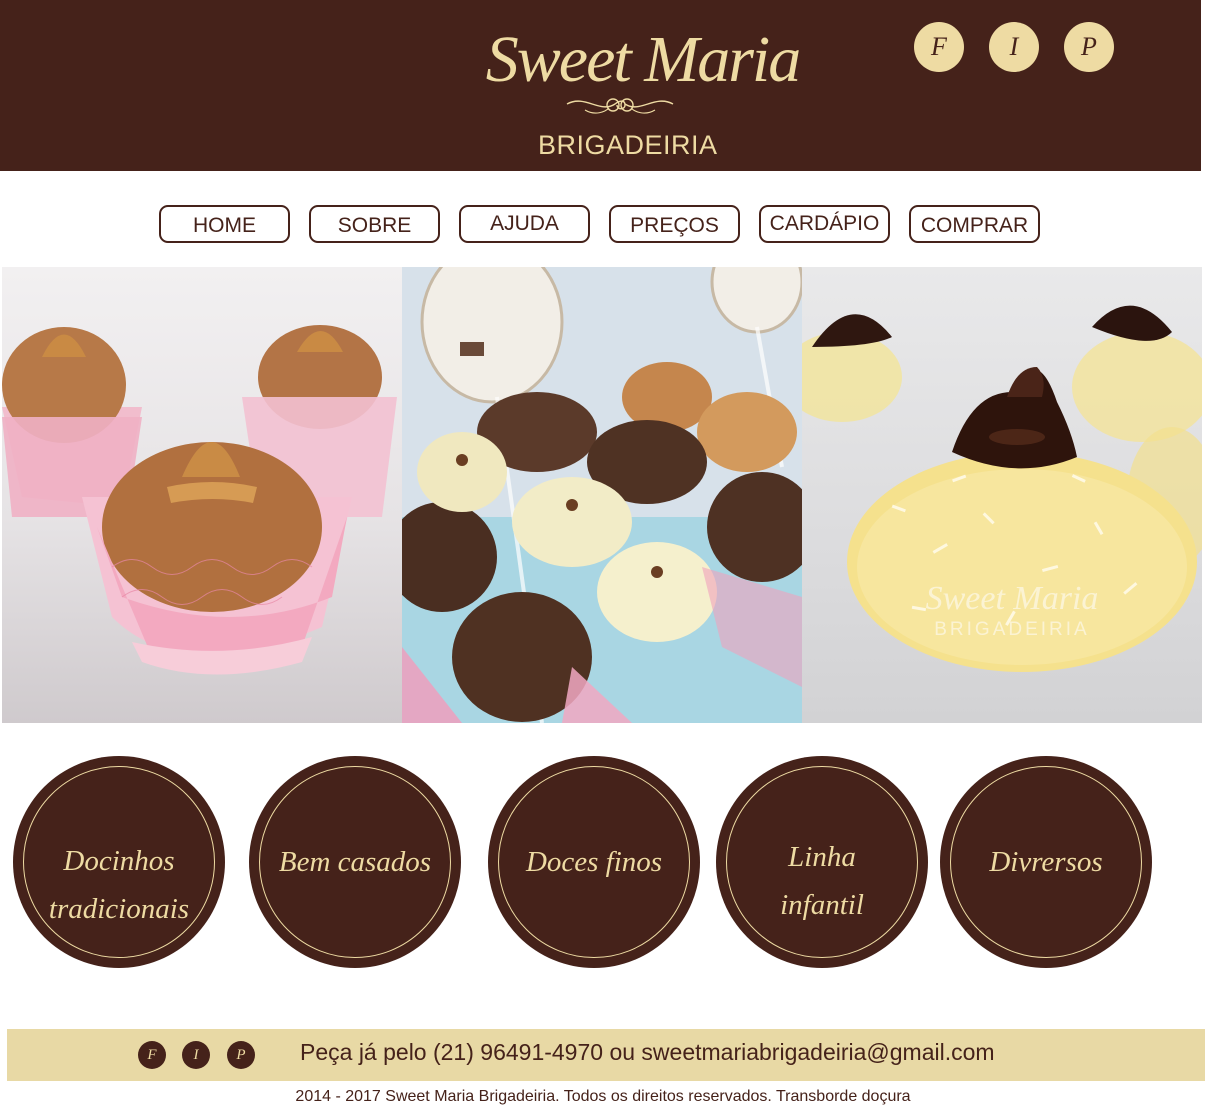 Image resolution: width=1206 pixels, height=1110 pixels. I want to click on category-label: Doces finos, so click(594, 862).